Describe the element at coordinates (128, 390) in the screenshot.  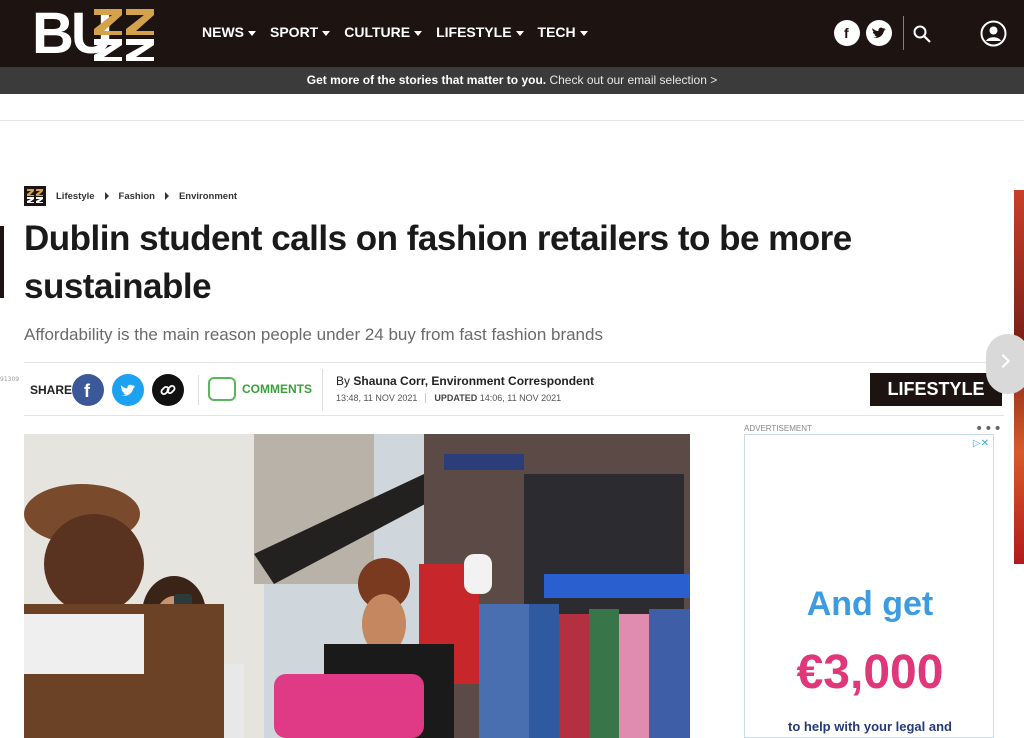
I see `share-twitter-icon` at that location.